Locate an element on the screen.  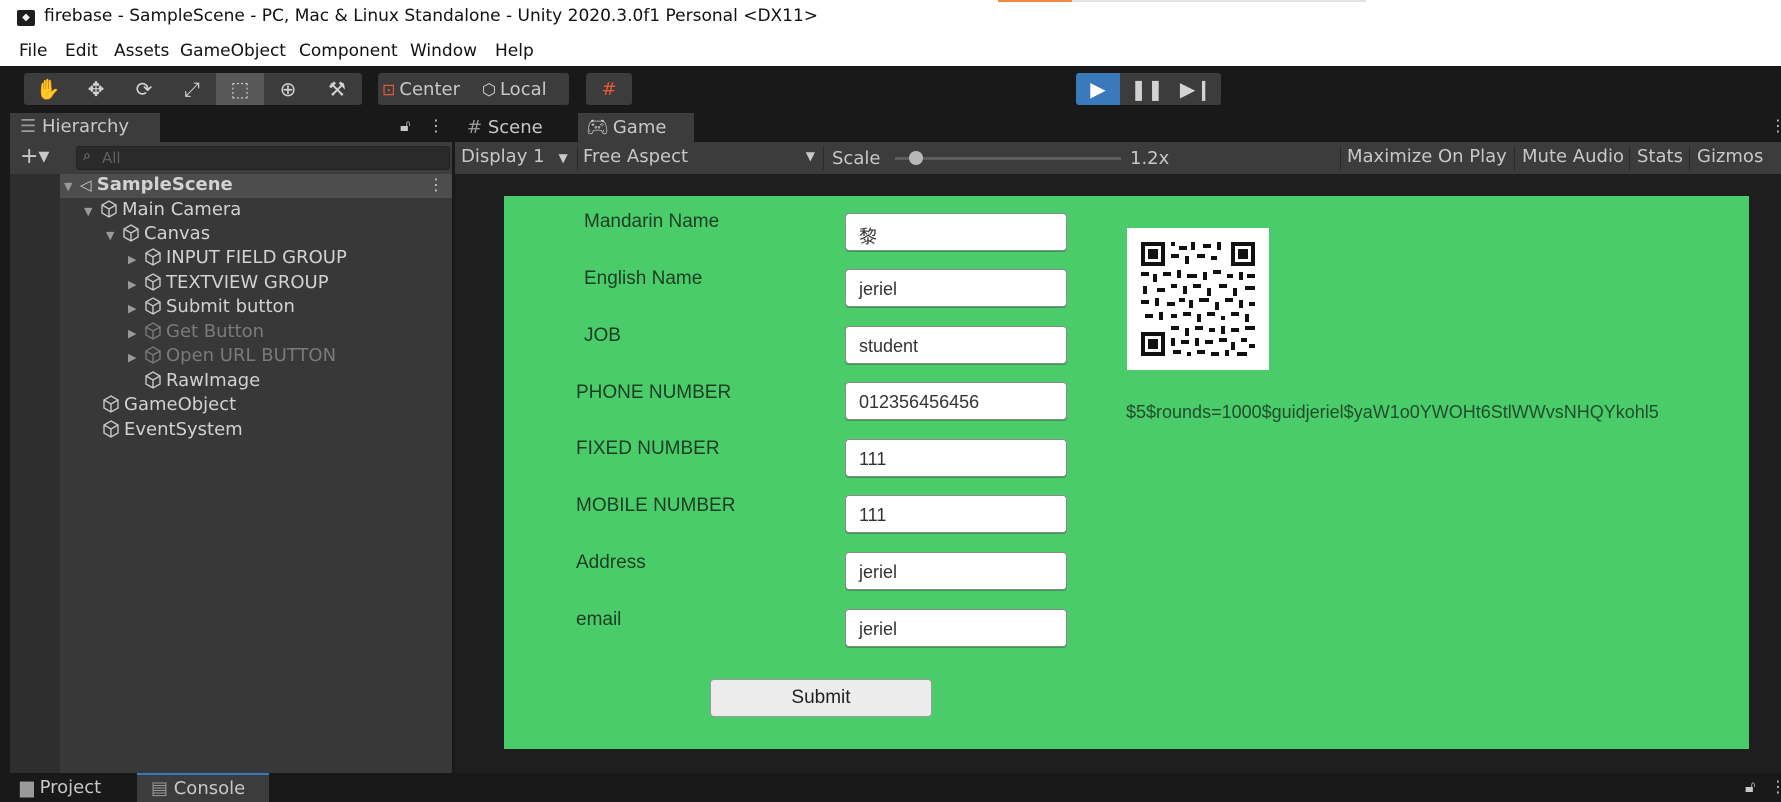
tab-project: ▆ Project is located at coordinates (60, 787).